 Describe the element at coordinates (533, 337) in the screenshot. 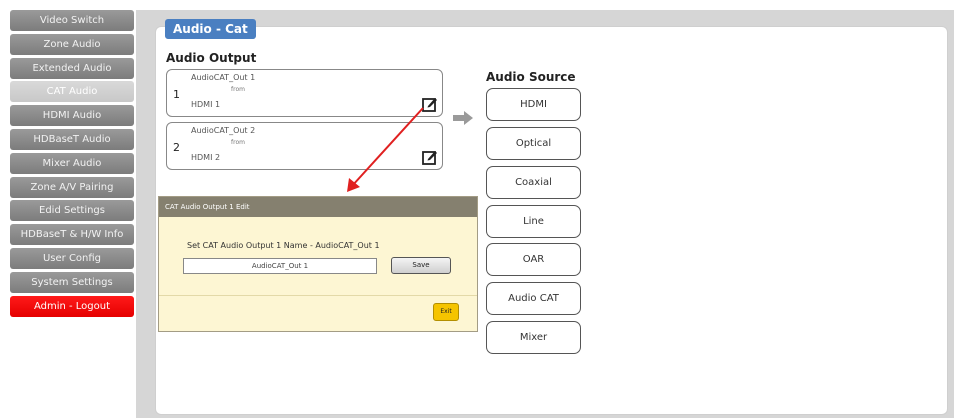

I see `source-button-mixer: Mixer` at that location.